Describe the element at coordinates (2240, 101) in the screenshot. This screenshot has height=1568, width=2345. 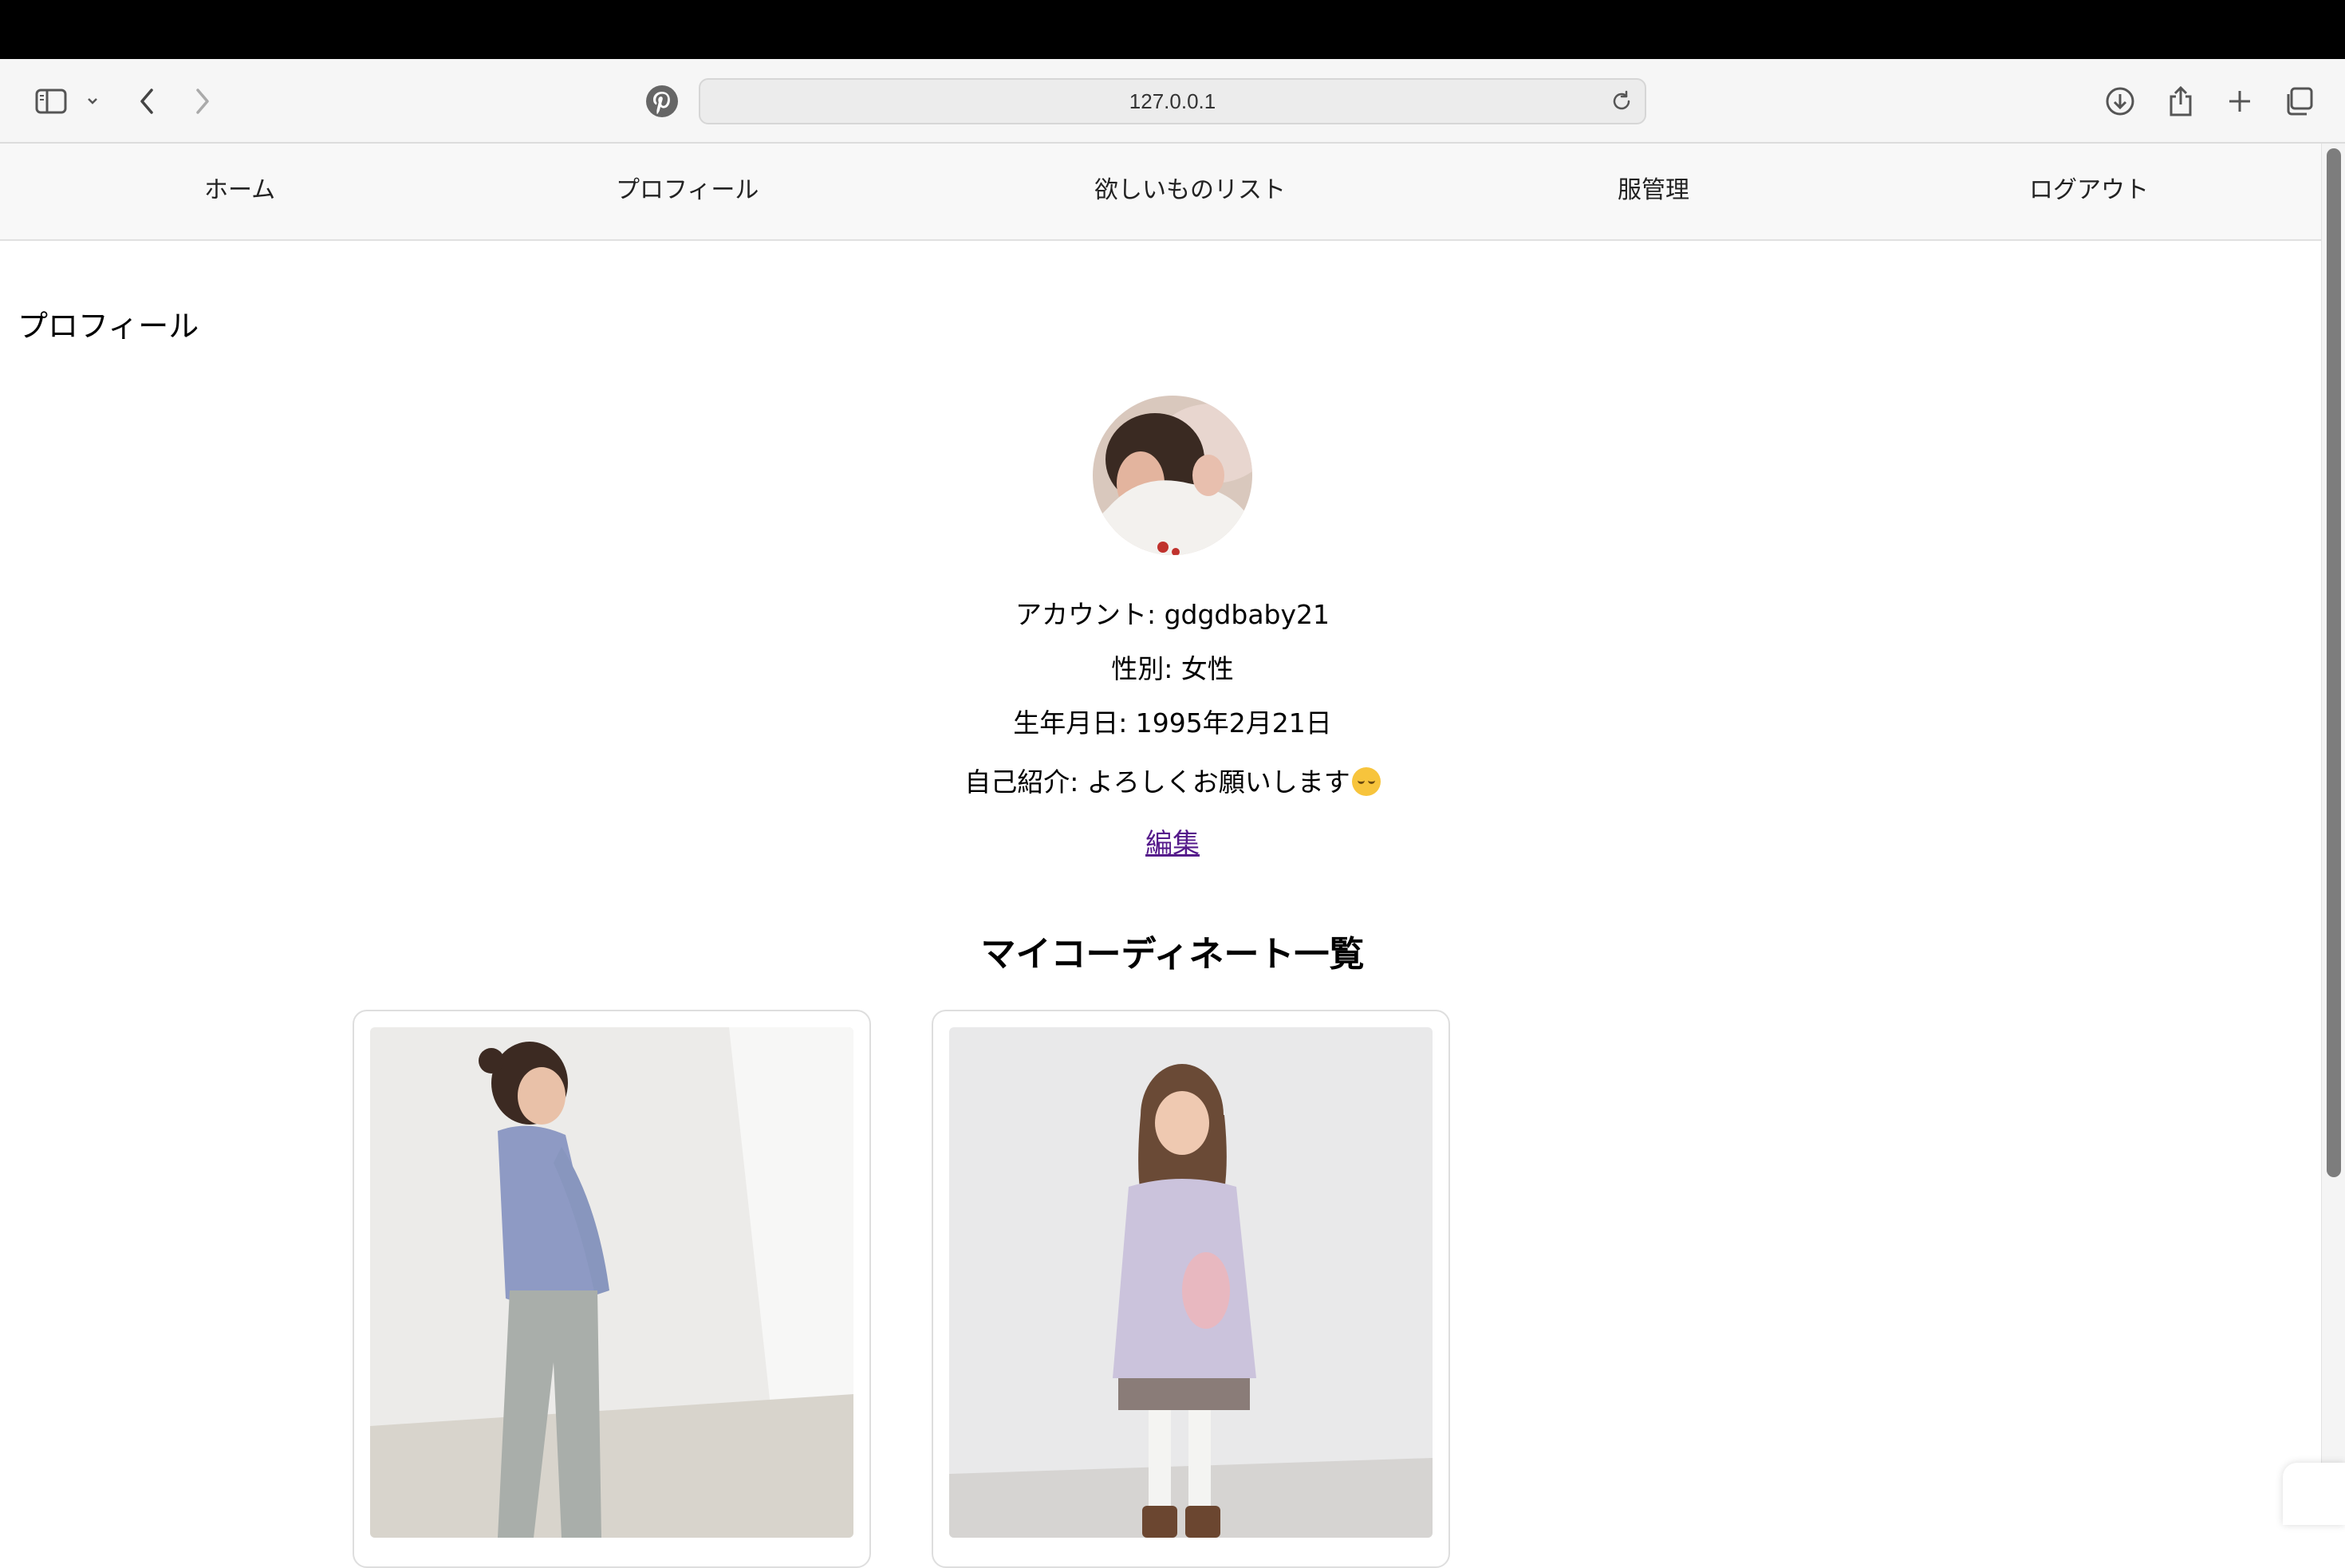
I see `new-tab-icon` at that location.